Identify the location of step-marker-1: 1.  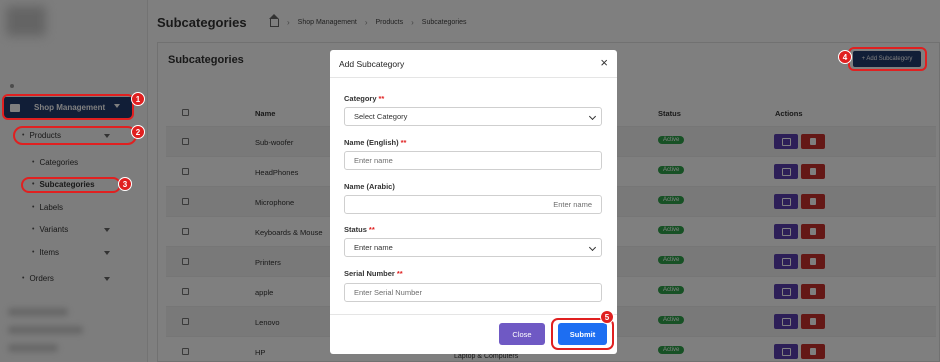
(138, 99).